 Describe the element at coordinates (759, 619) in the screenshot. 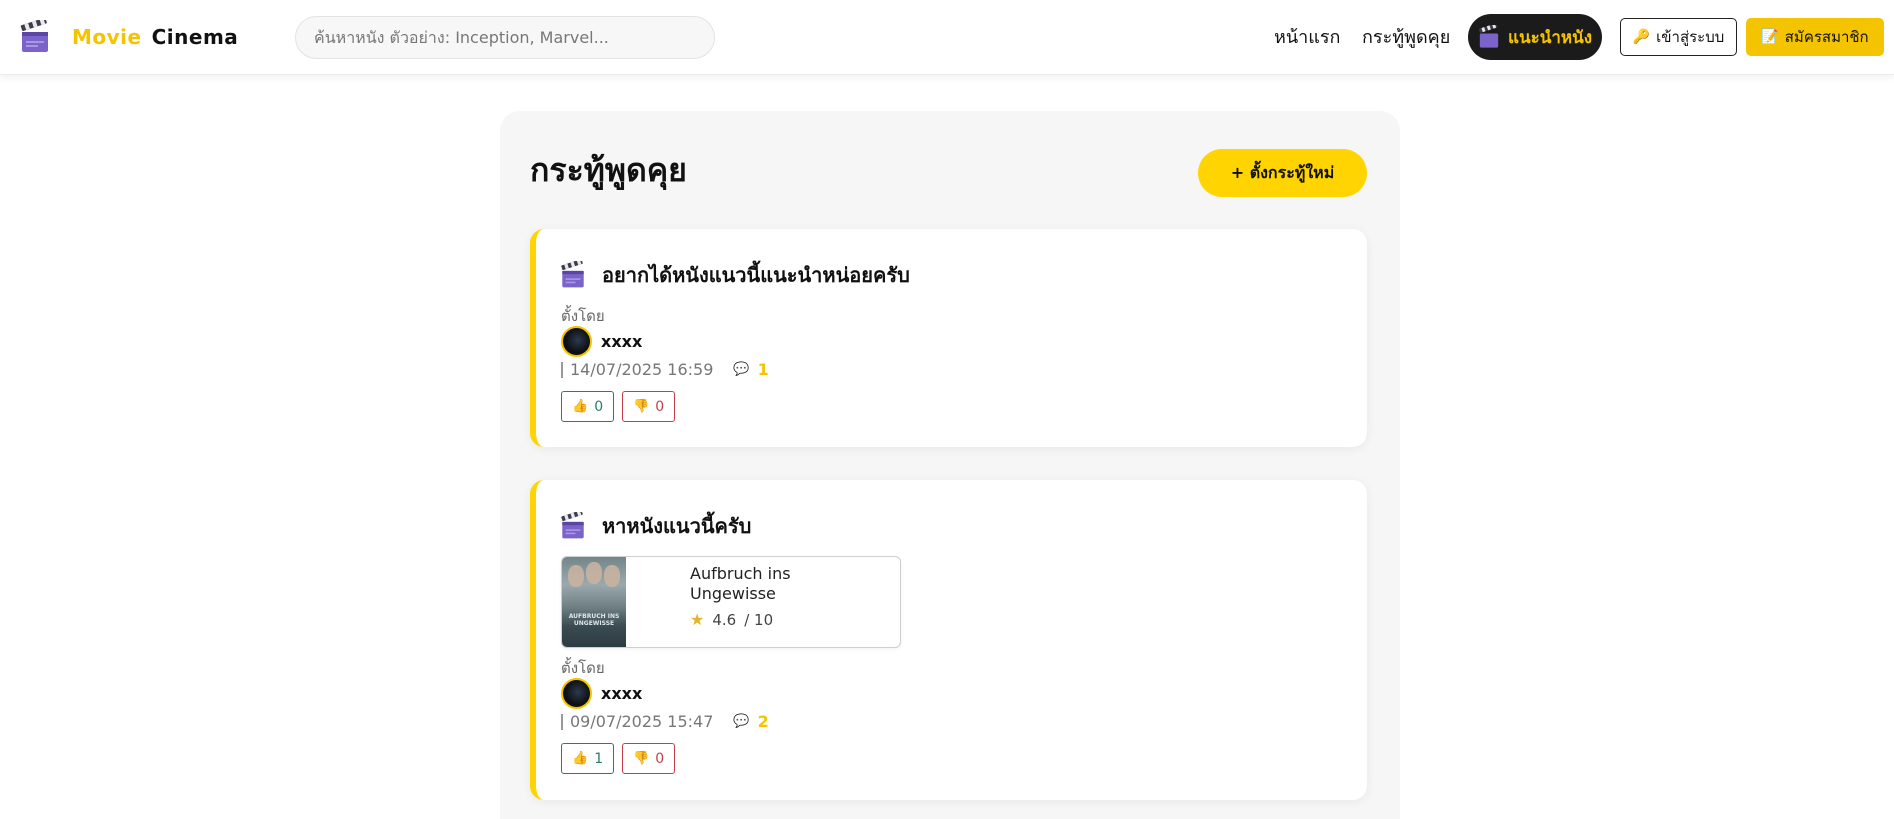

I see `rating-max: / 10` at that location.